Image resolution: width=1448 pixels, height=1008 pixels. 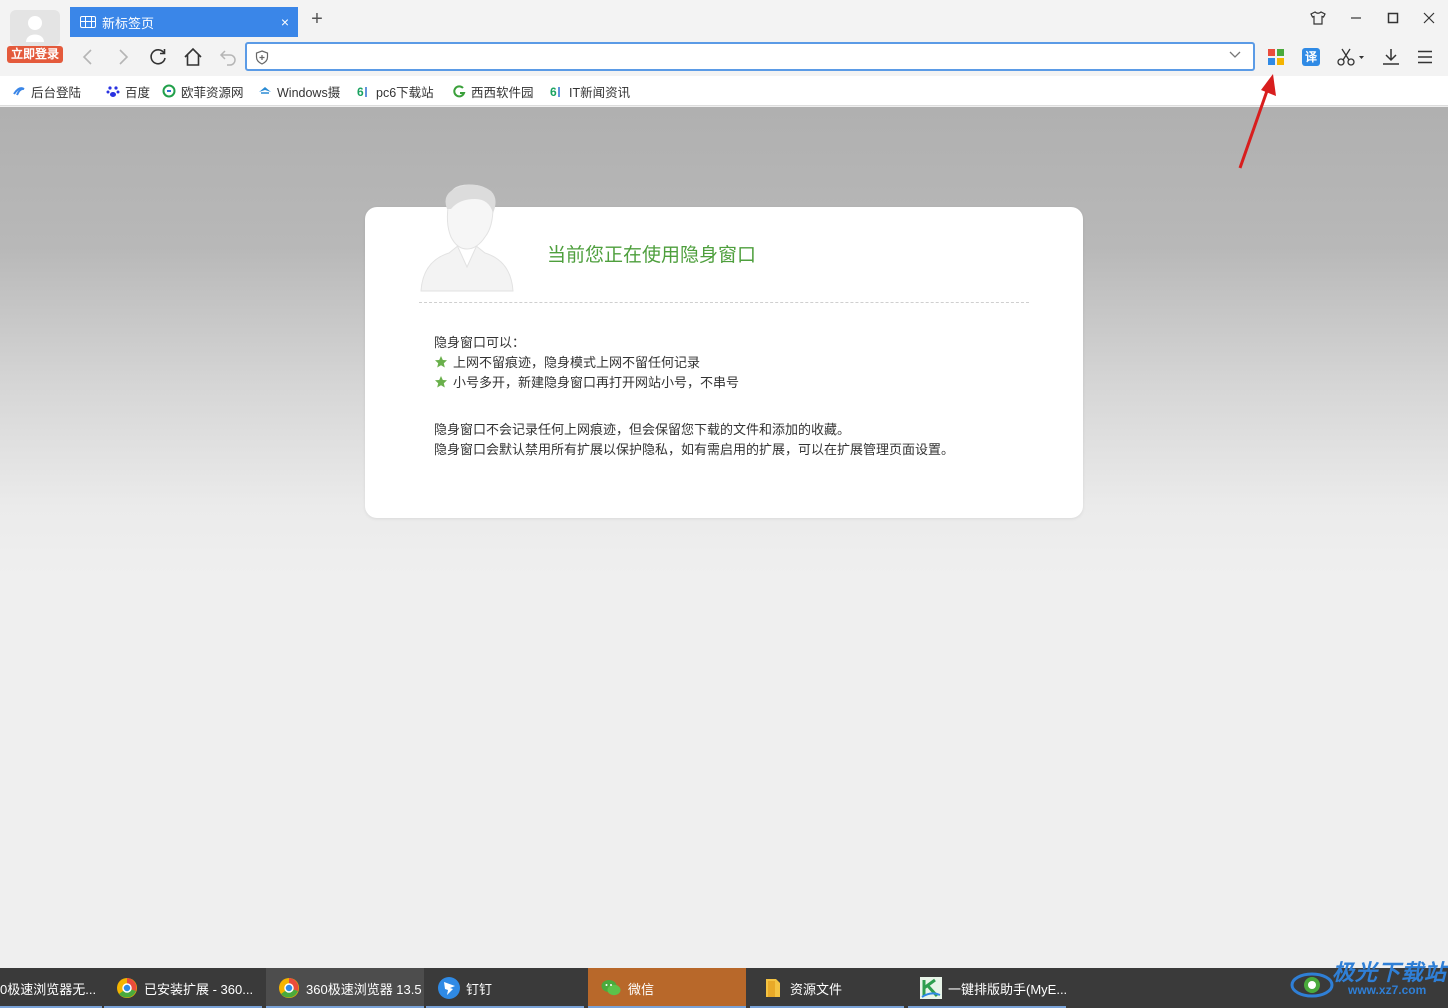 What do you see at coordinates (641, 989) in the screenshot?
I see `taskbar-label: 微信` at bounding box center [641, 989].